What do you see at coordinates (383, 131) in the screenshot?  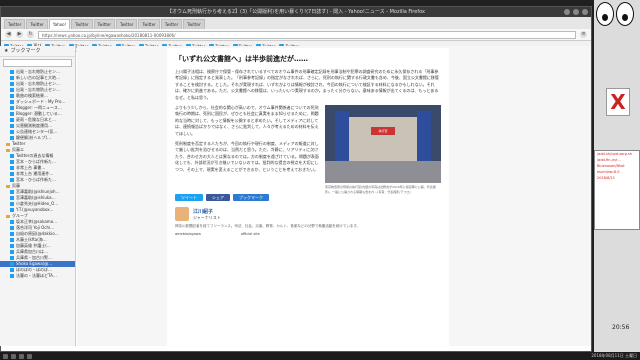 I see `room-sign: 執行室` at bounding box center [383, 131].